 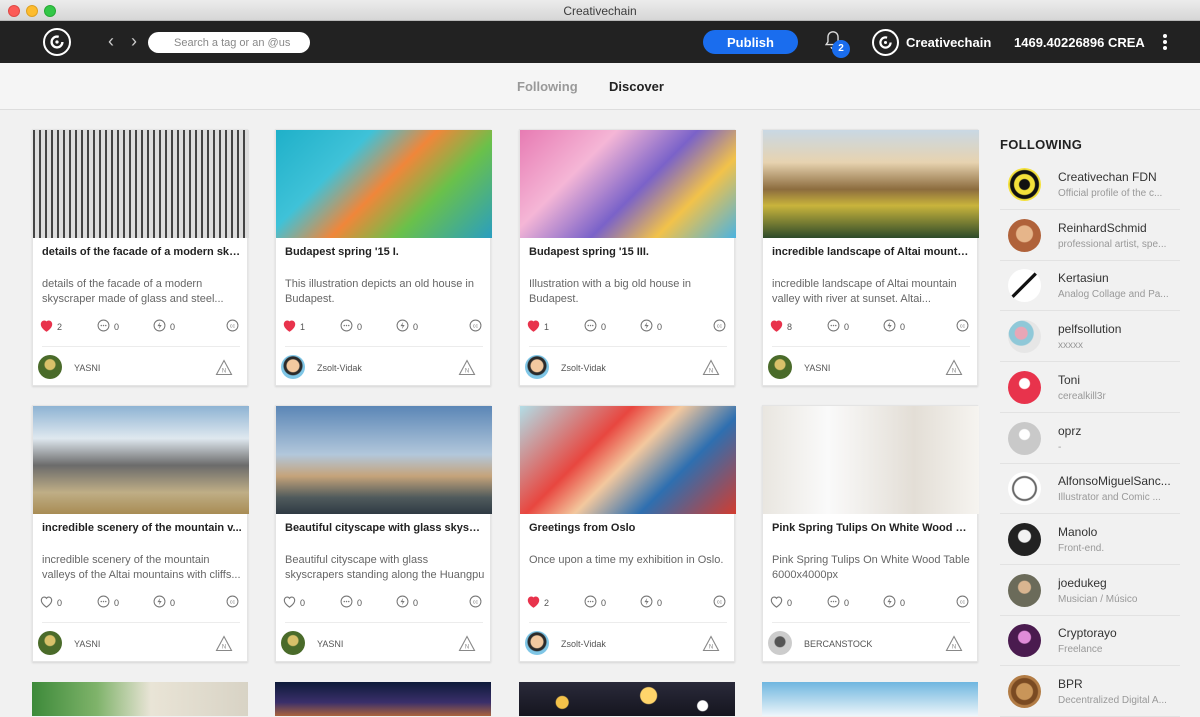 I want to click on following-item: Manolo Front-end., so click(x=1090, y=540).